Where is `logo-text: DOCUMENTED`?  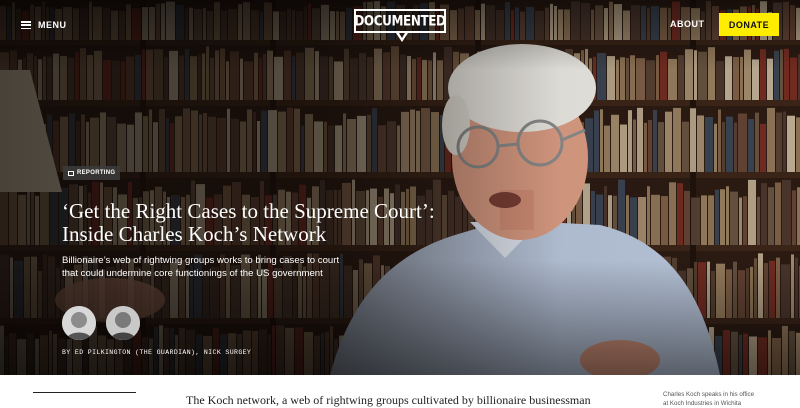 logo-text: DOCUMENTED is located at coordinates (399, 21).